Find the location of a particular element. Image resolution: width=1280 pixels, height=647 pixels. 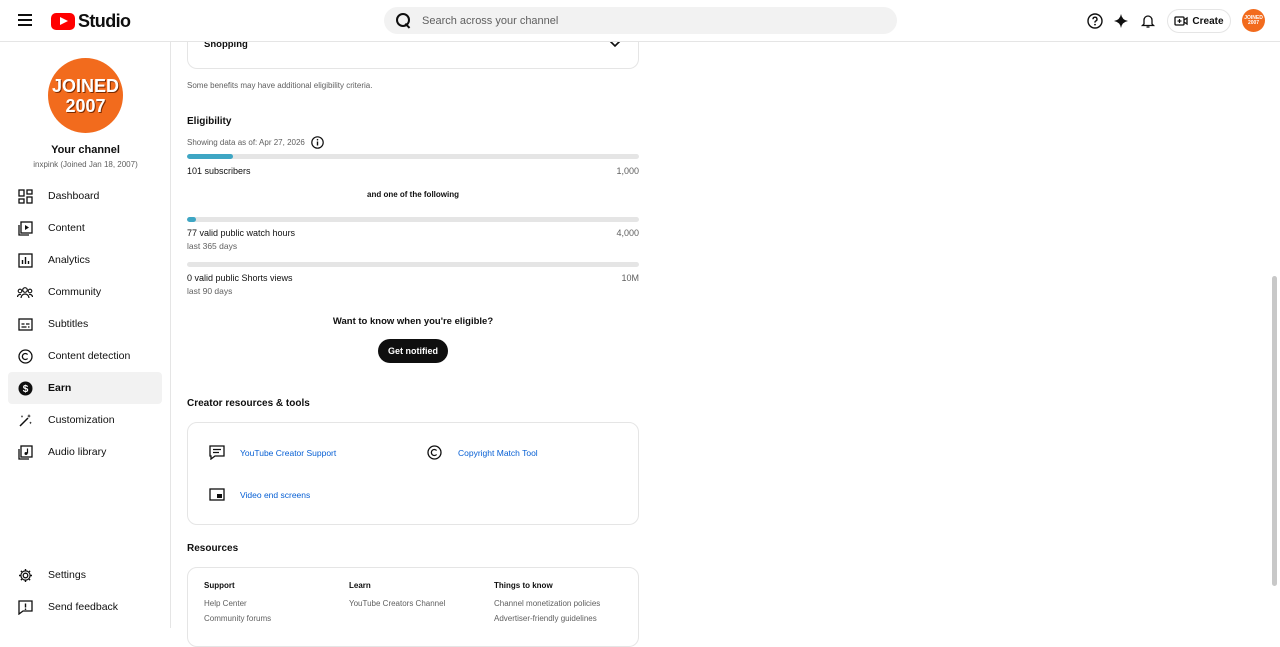

sidebar-item-community: Community is located at coordinates (85, 292).